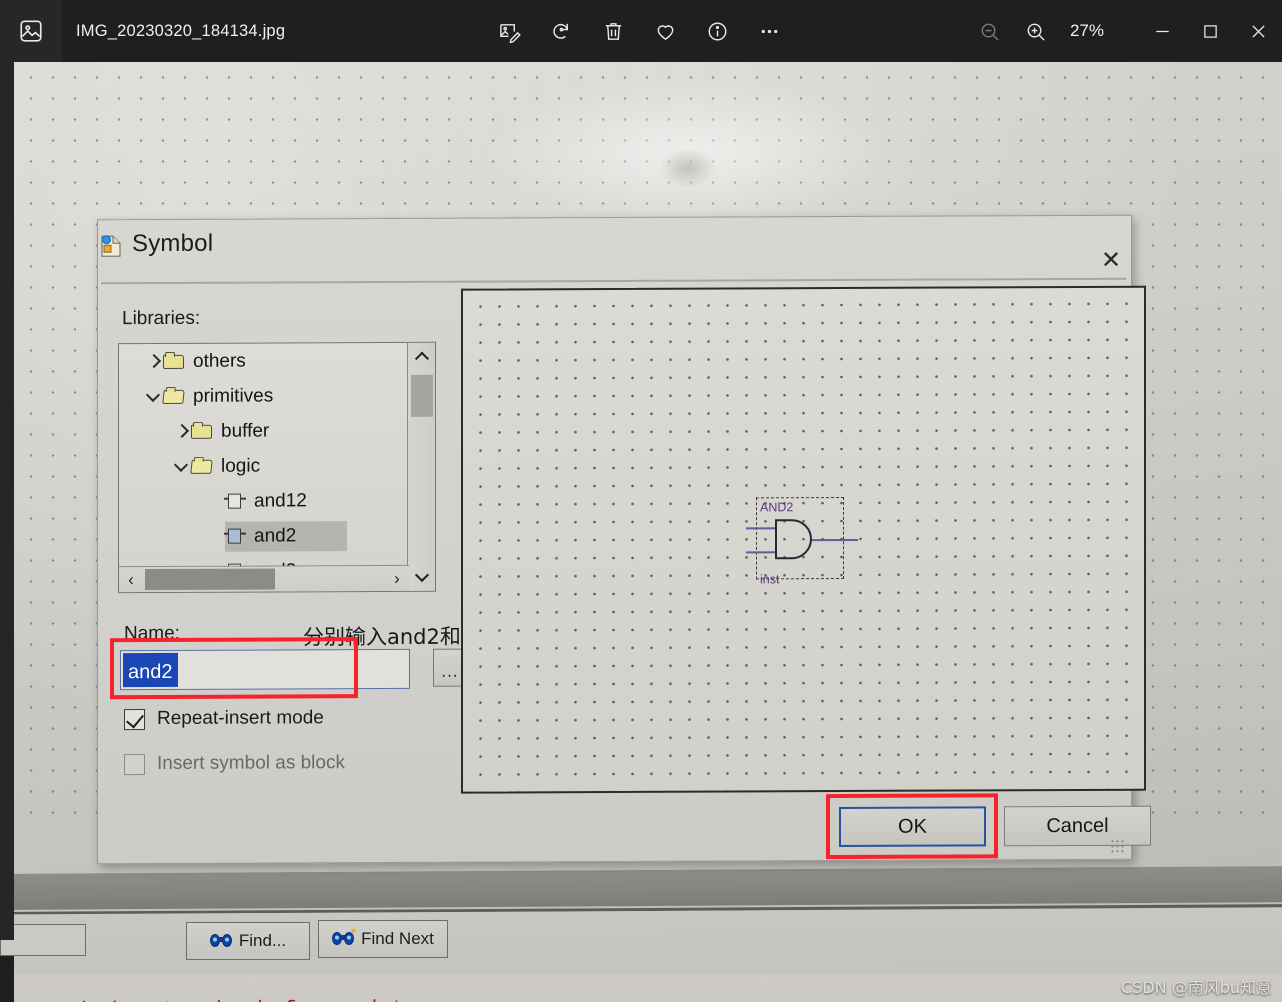  What do you see at coordinates (1111, 261) in the screenshot?
I see `dialog-close-icon: ✕` at bounding box center [1111, 261].